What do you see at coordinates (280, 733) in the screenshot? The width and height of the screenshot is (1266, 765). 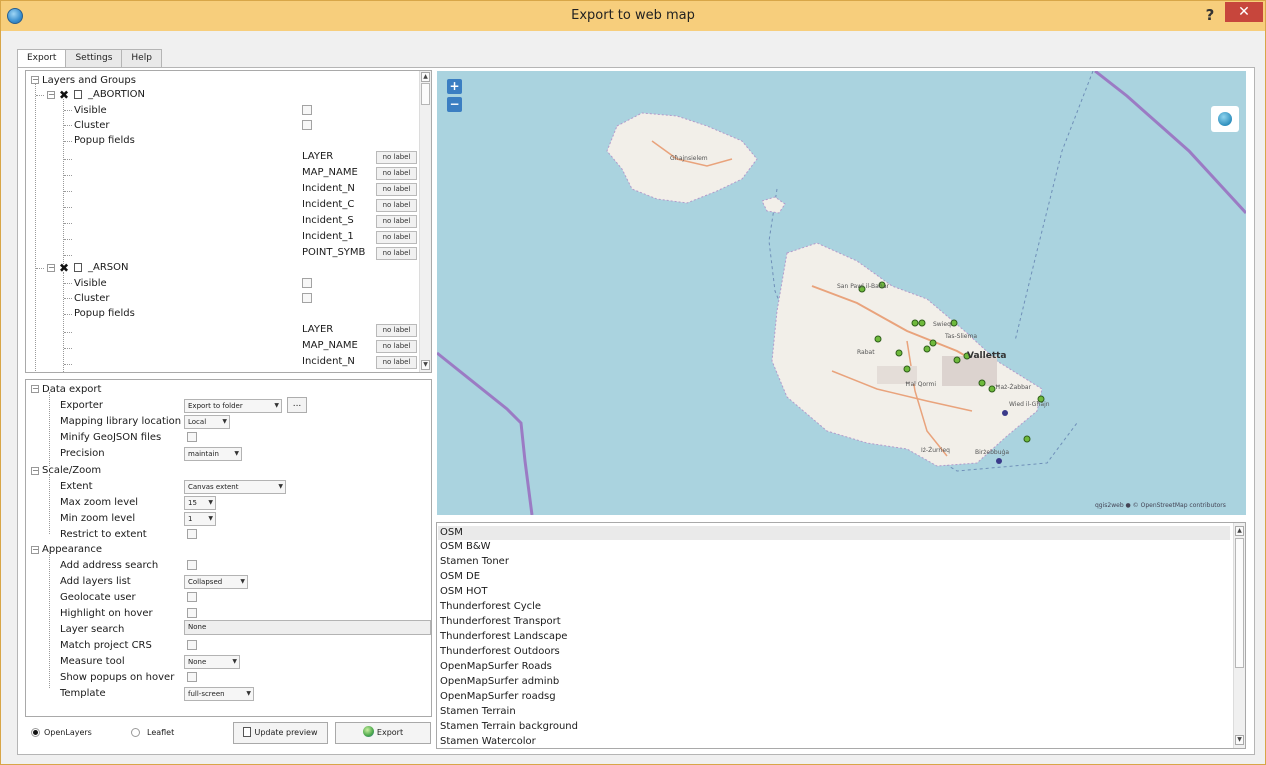 I see `update-preview-button: Update preview` at bounding box center [280, 733].